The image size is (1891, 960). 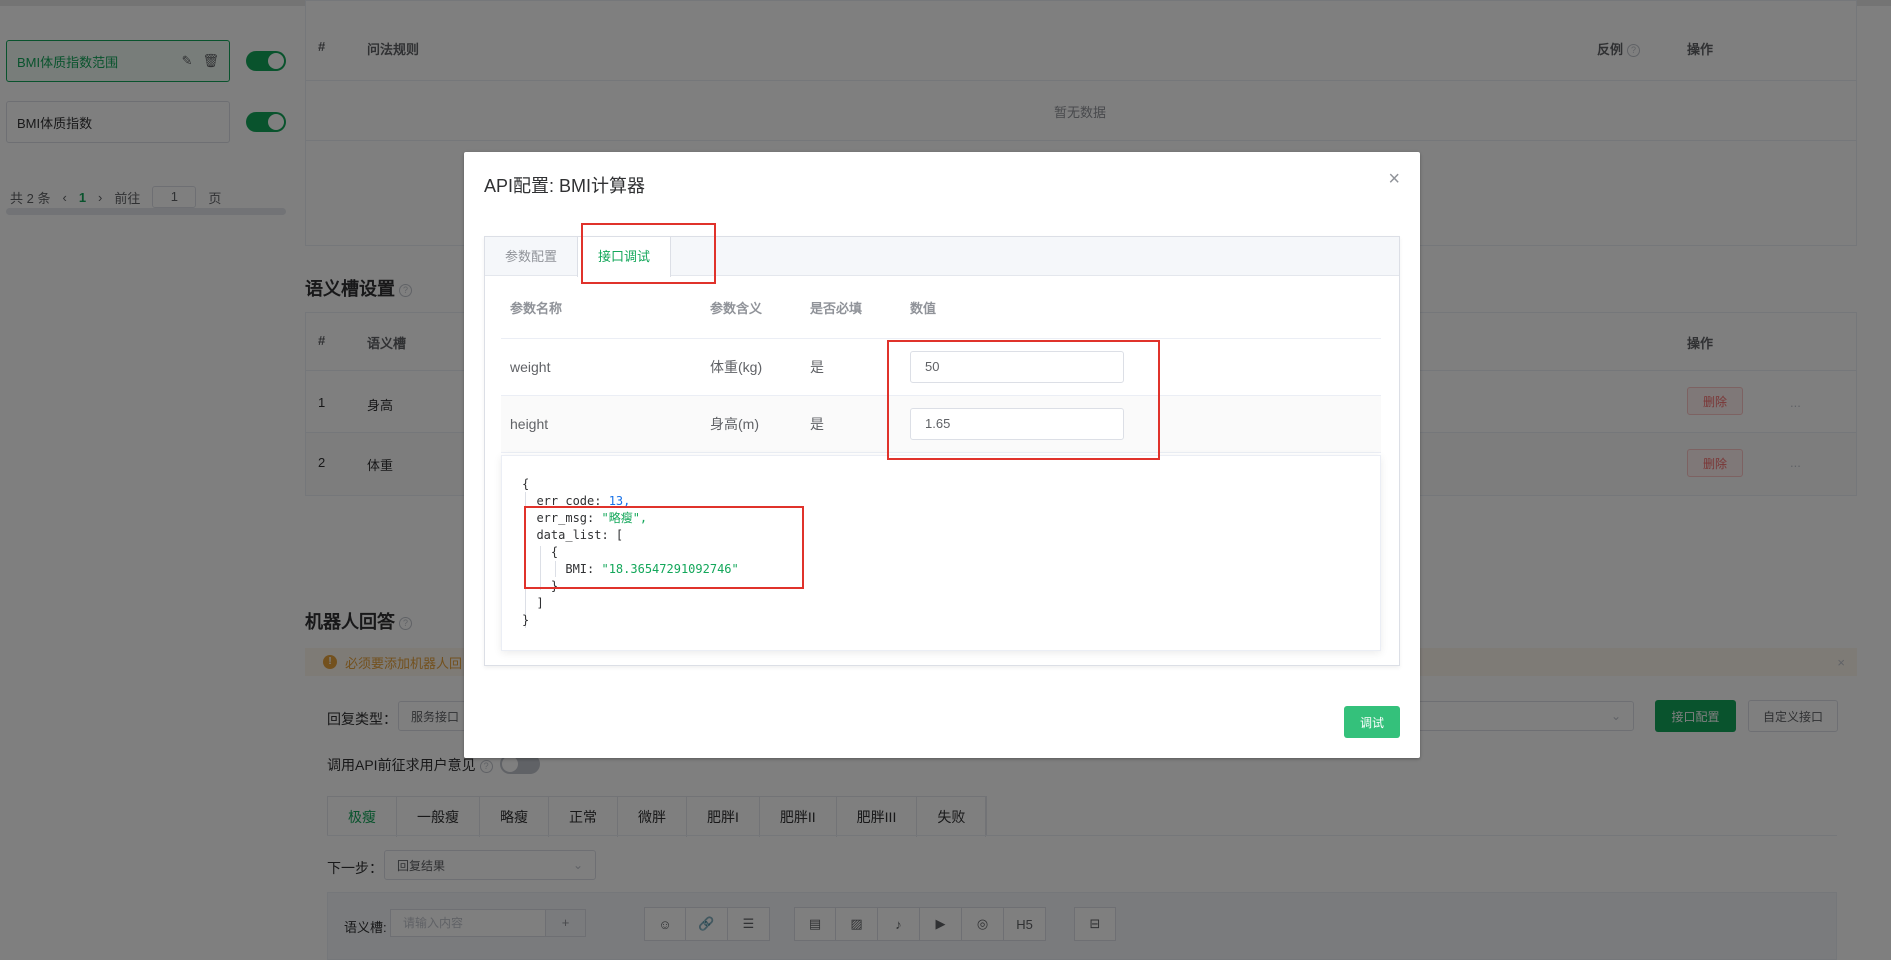 I want to click on table-row: height 身高(m) 是 1.65, so click(x=941, y=424).